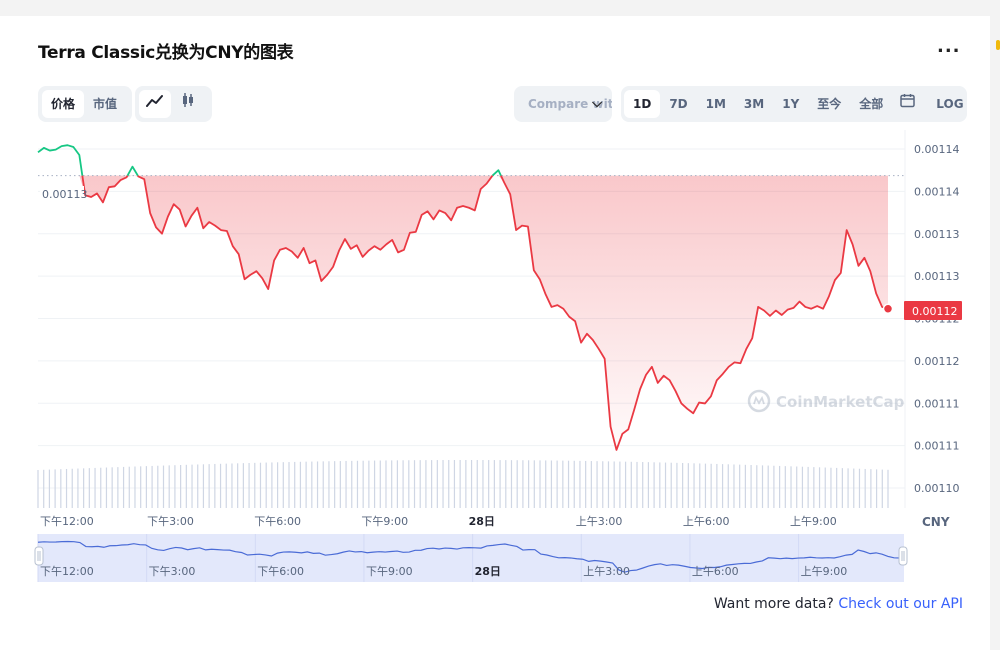 This screenshot has width=1000, height=650. What do you see at coordinates (998, 45) in the screenshot?
I see `page-edge-marker` at bounding box center [998, 45].